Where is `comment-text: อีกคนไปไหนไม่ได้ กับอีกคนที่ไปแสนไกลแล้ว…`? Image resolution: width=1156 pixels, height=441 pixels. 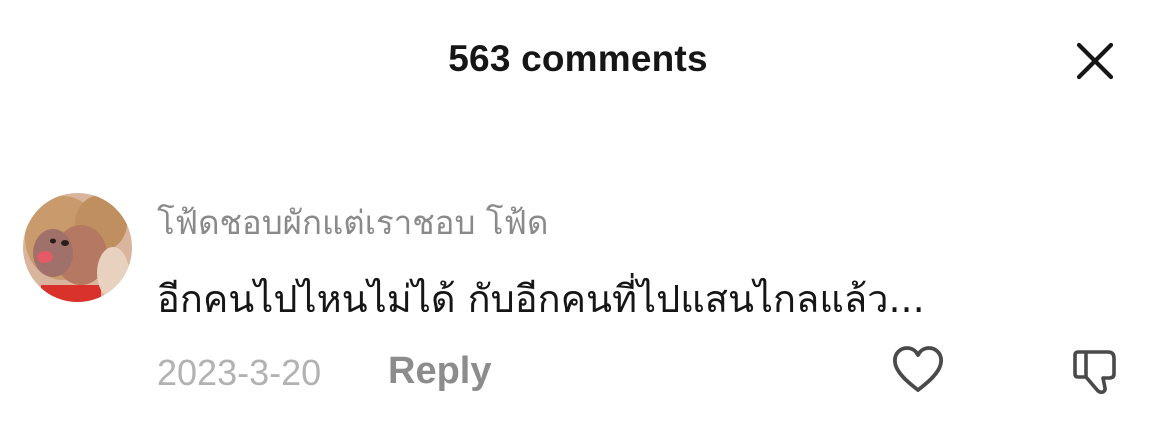
comment-text: อีกคนไปไหนไม่ได้ กับอีกคนที่ไปแสนไกลแล้ว… is located at coordinates (541, 299).